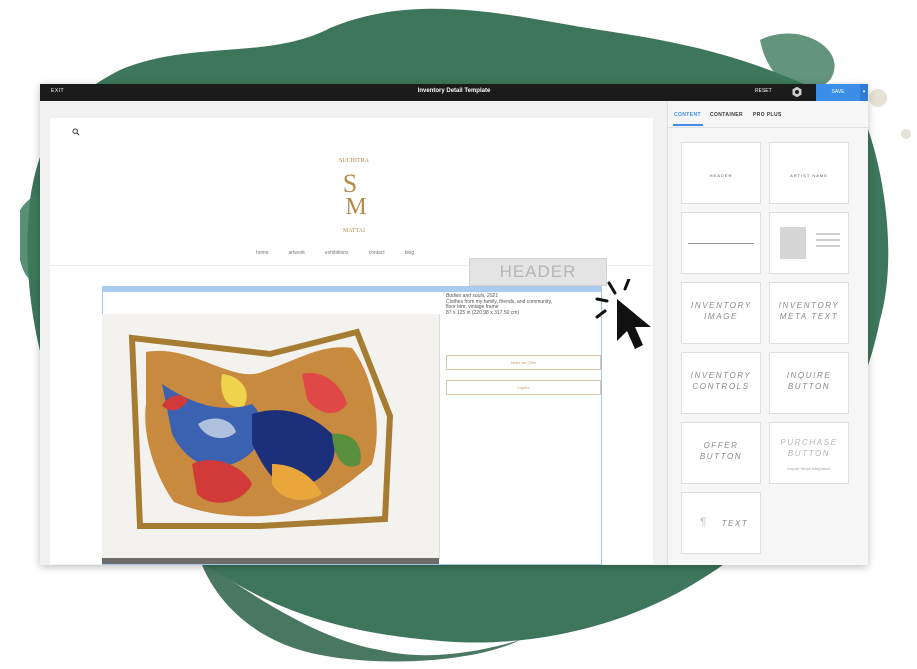 The image size is (917, 669). I want to click on module-card-artist-name: ARTIST NAME, so click(809, 173).